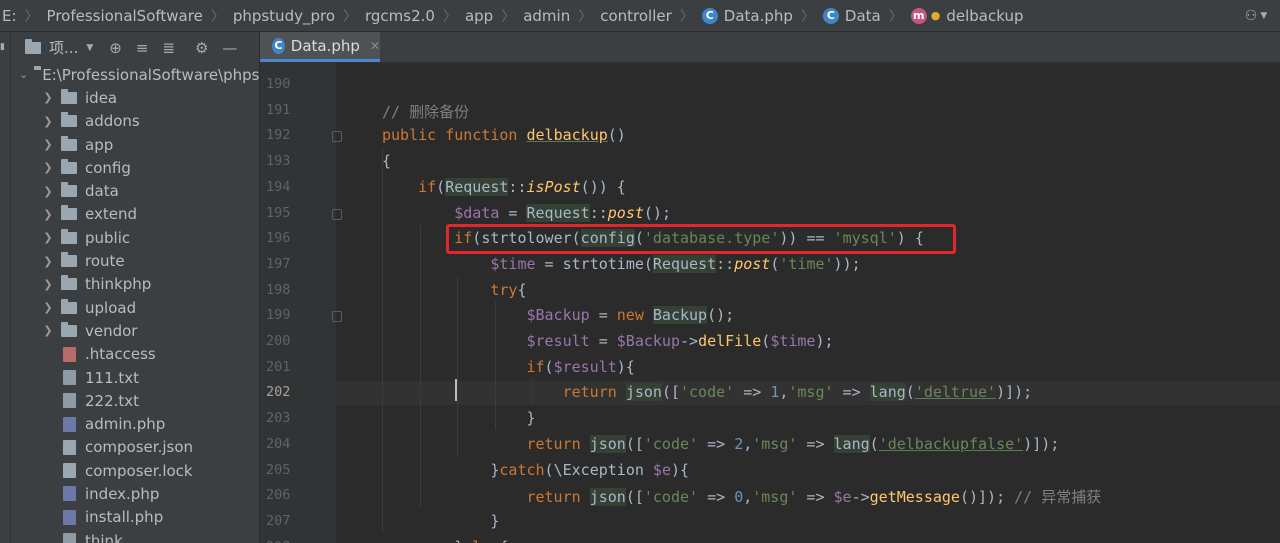 The height and width of the screenshot is (543, 1280). I want to click on breadcrumb-item: rgcms2.0, so click(400, 16).